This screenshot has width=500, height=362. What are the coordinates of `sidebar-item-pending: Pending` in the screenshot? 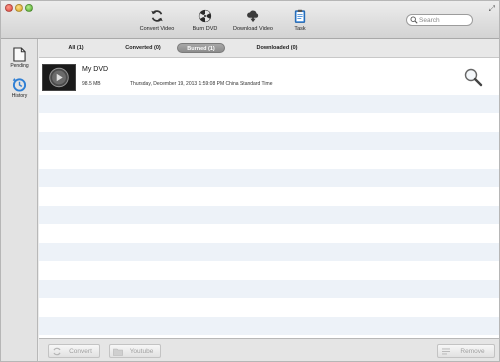 It's located at (19, 58).